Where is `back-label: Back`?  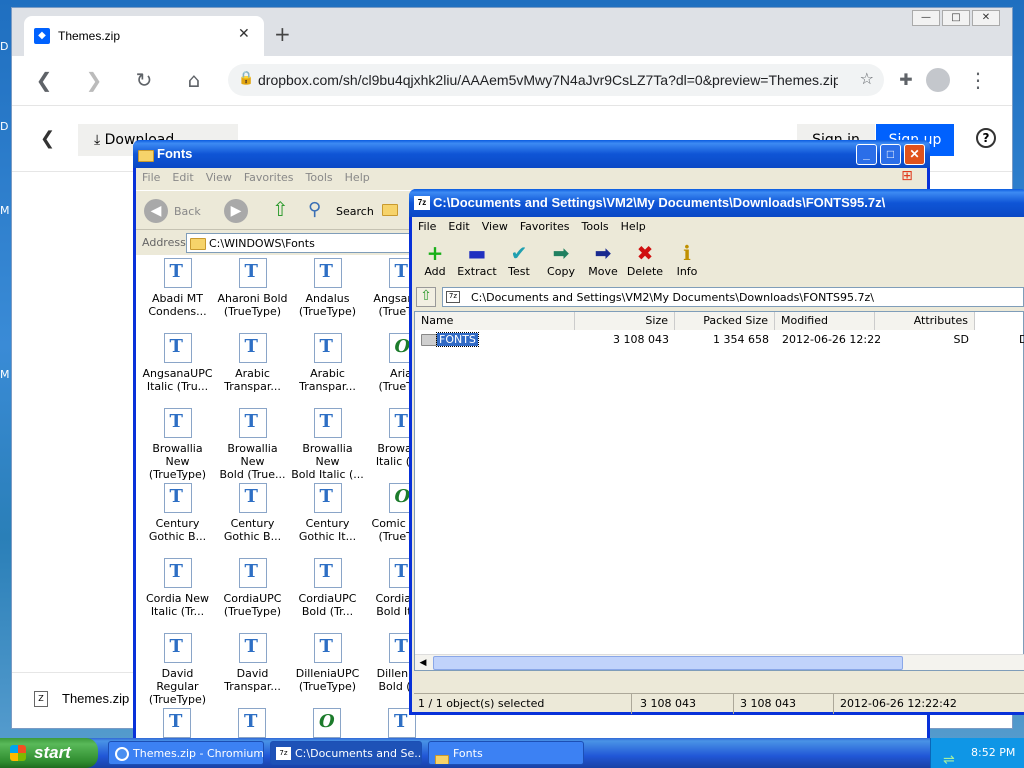
back-label: Back is located at coordinates (187, 211).